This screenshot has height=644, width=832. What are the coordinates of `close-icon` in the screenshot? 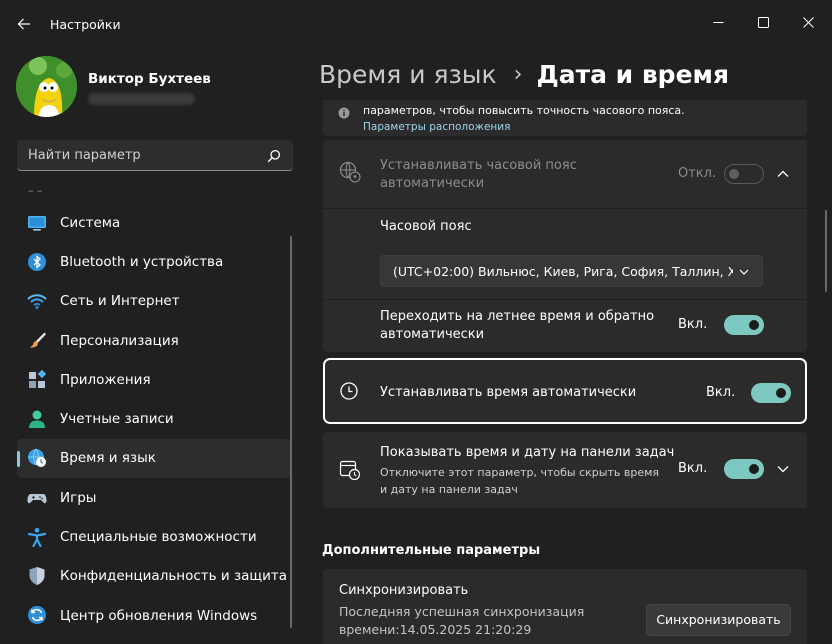 It's located at (808, 22).